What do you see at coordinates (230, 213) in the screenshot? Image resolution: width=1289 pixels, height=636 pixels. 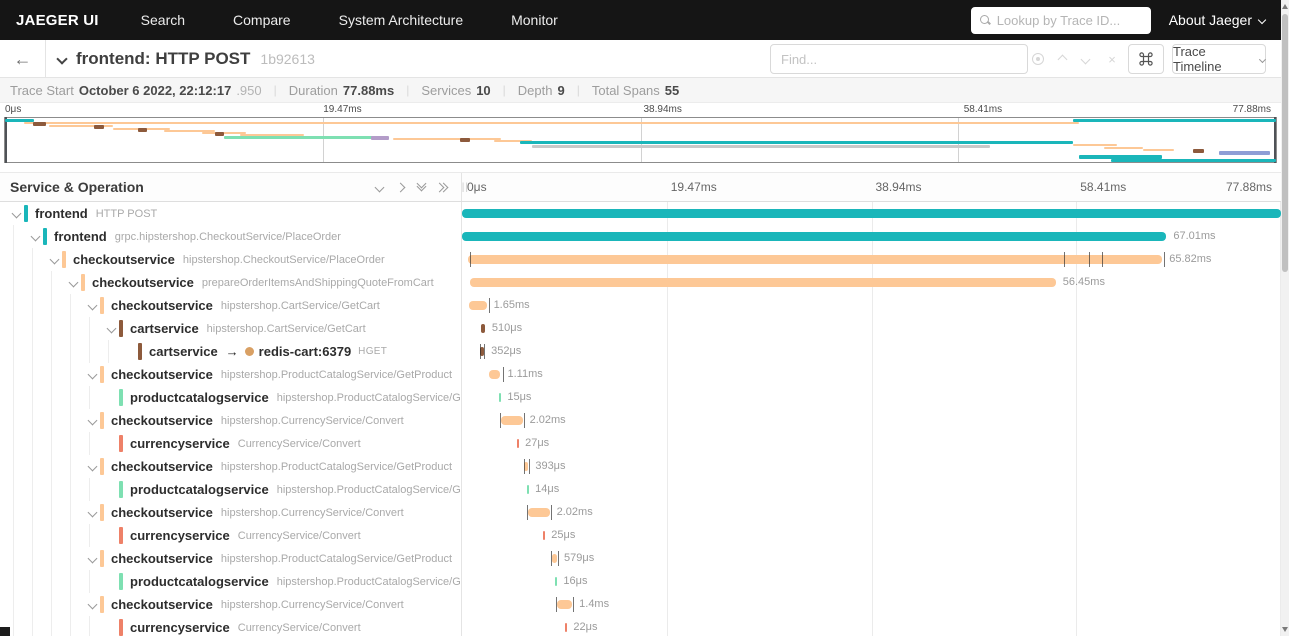 I see `tree-row: frontend HTTP POST` at bounding box center [230, 213].